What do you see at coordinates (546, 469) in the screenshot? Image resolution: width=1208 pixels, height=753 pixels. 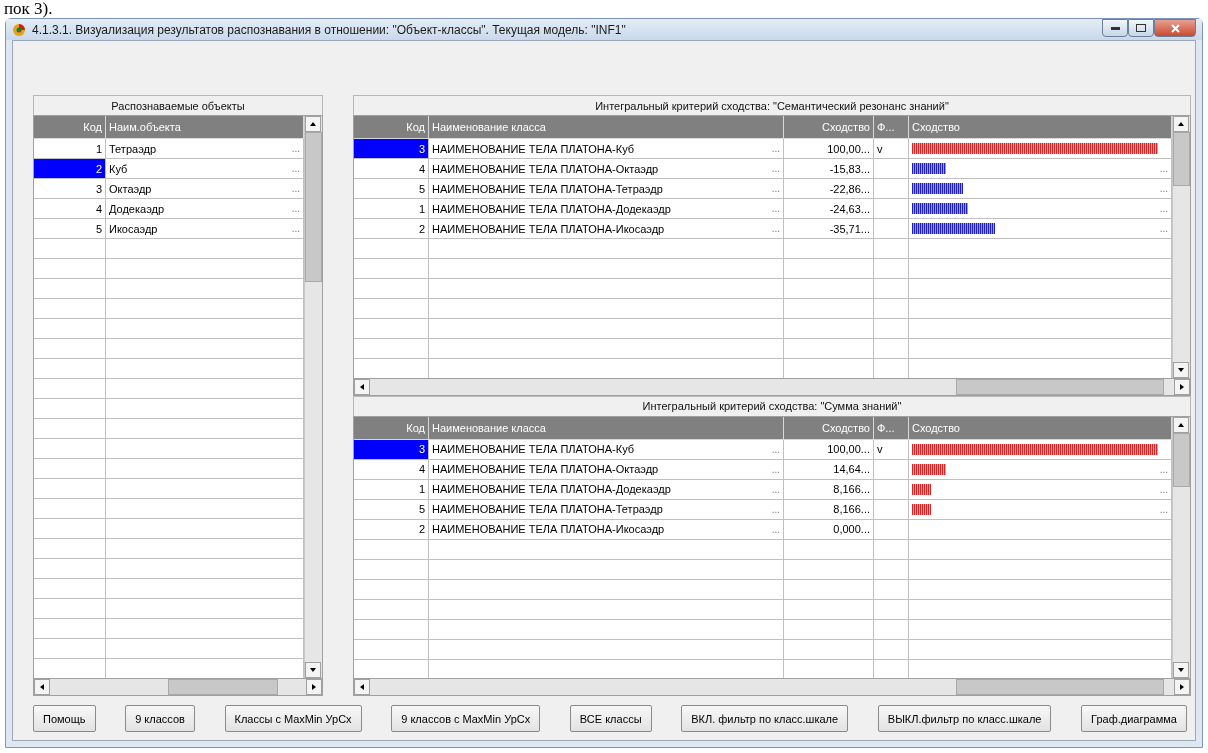 I see `table-cell-text: НАИМЕНОВАНИЕ ТЕЛА ПЛАТОНА-Октаэдр` at bounding box center [546, 469].